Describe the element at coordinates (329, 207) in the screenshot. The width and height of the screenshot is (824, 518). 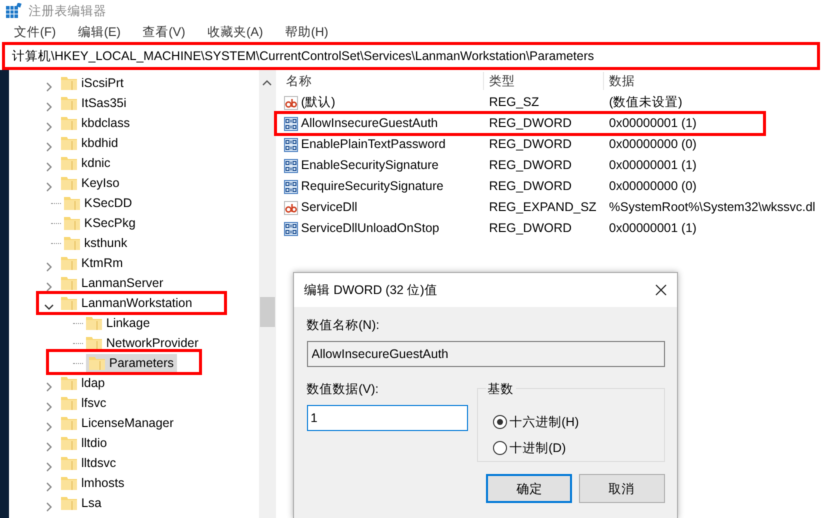
I see `value-name: ServiceDll` at that location.